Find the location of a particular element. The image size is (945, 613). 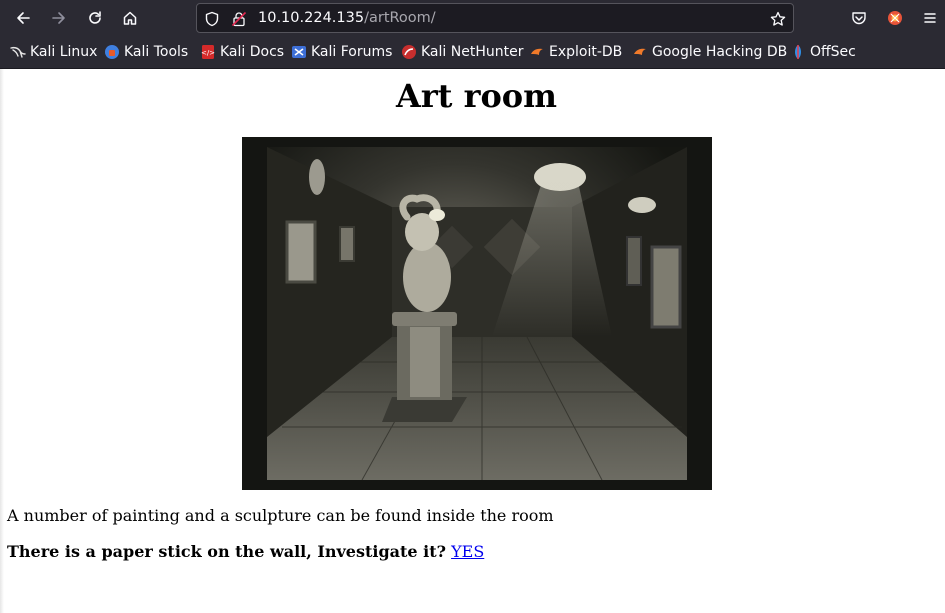

bookmark-label: OffSec is located at coordinates (833, 52).